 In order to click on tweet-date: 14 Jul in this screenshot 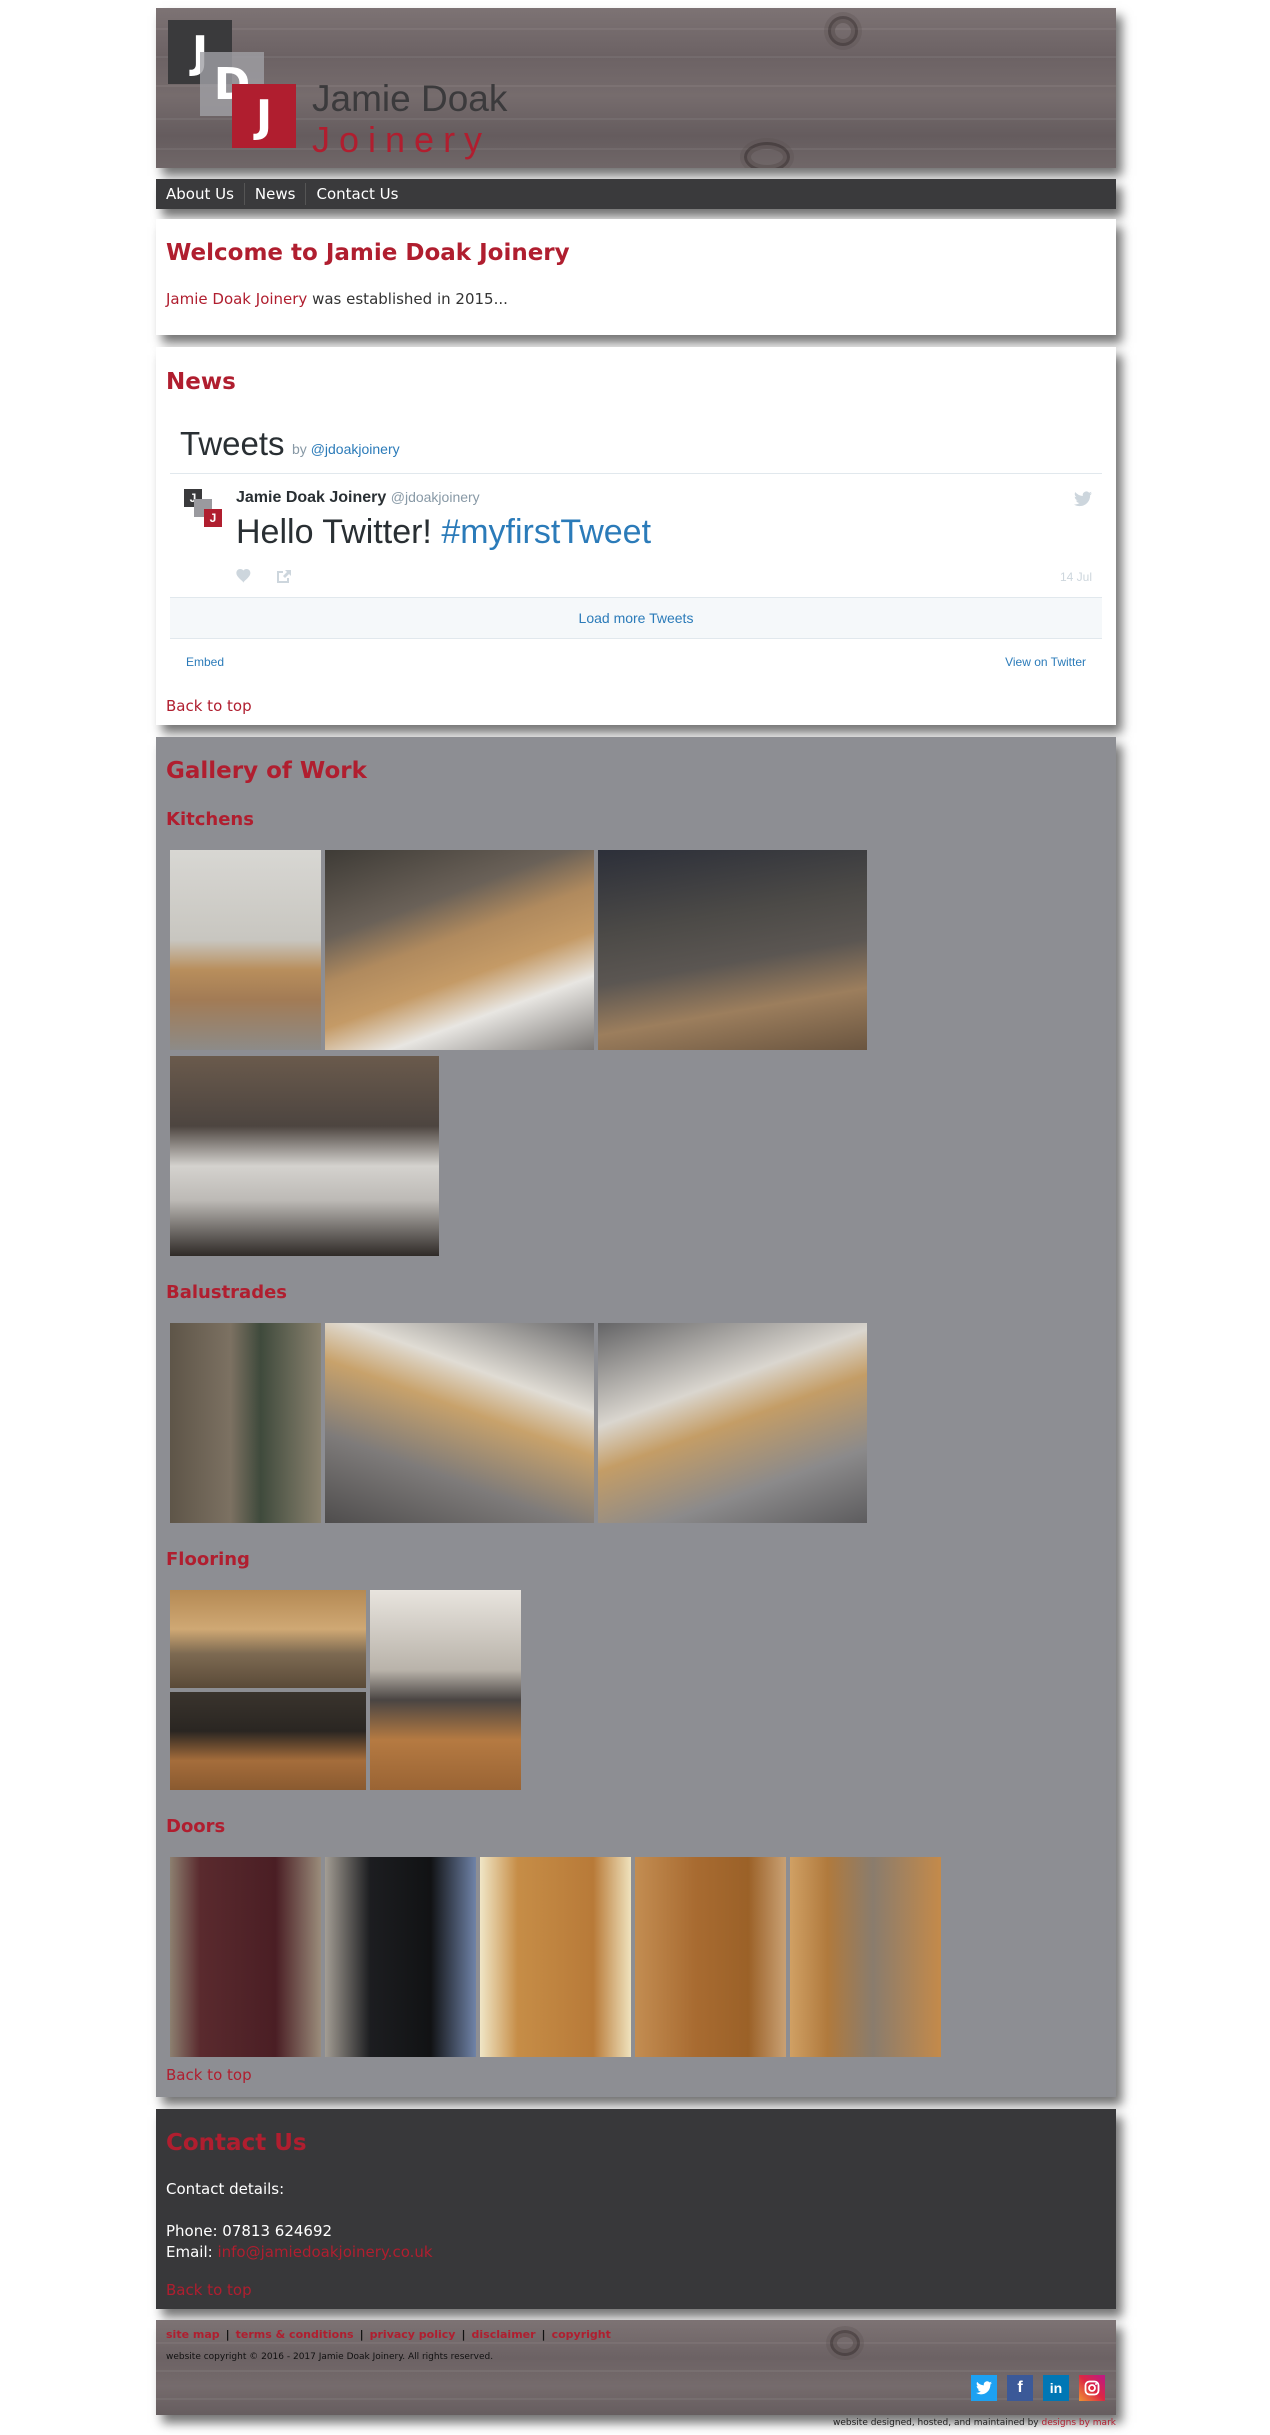, I will do `click(1076, 577)`.